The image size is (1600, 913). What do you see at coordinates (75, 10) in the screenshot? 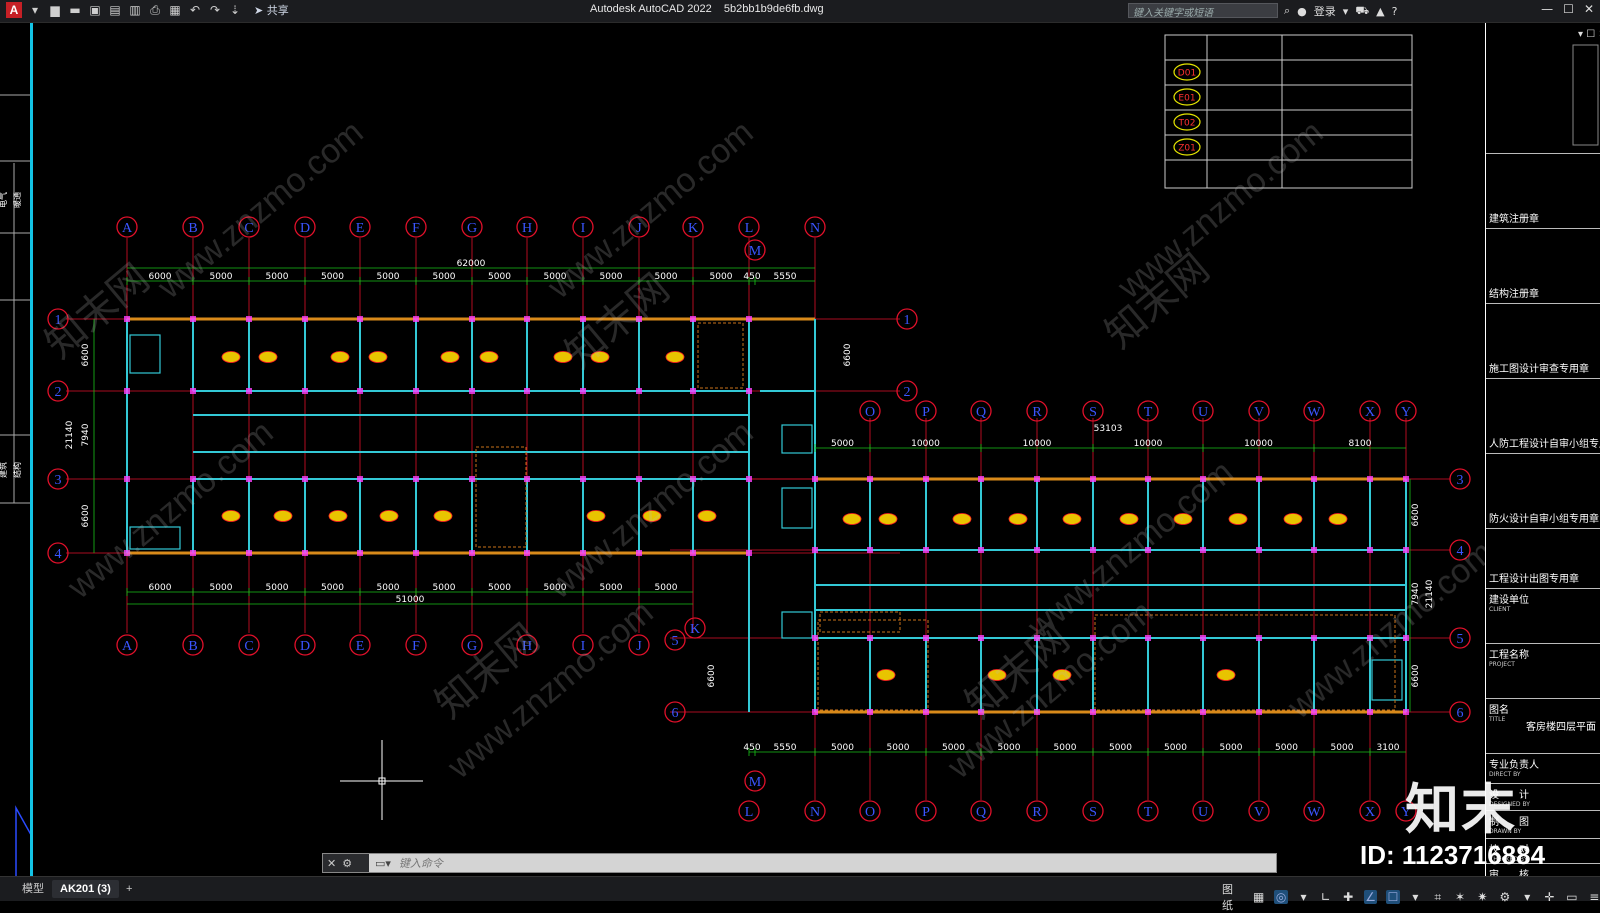
I see `open-file-icon: ▬` at bounding box center [75, 10].